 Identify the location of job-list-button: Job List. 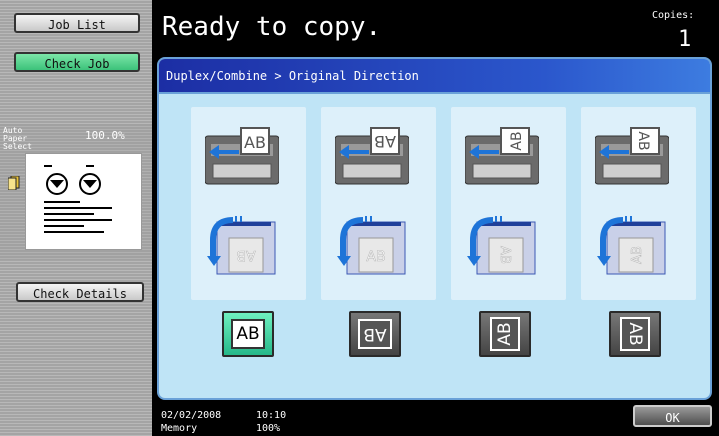
(77, 23).